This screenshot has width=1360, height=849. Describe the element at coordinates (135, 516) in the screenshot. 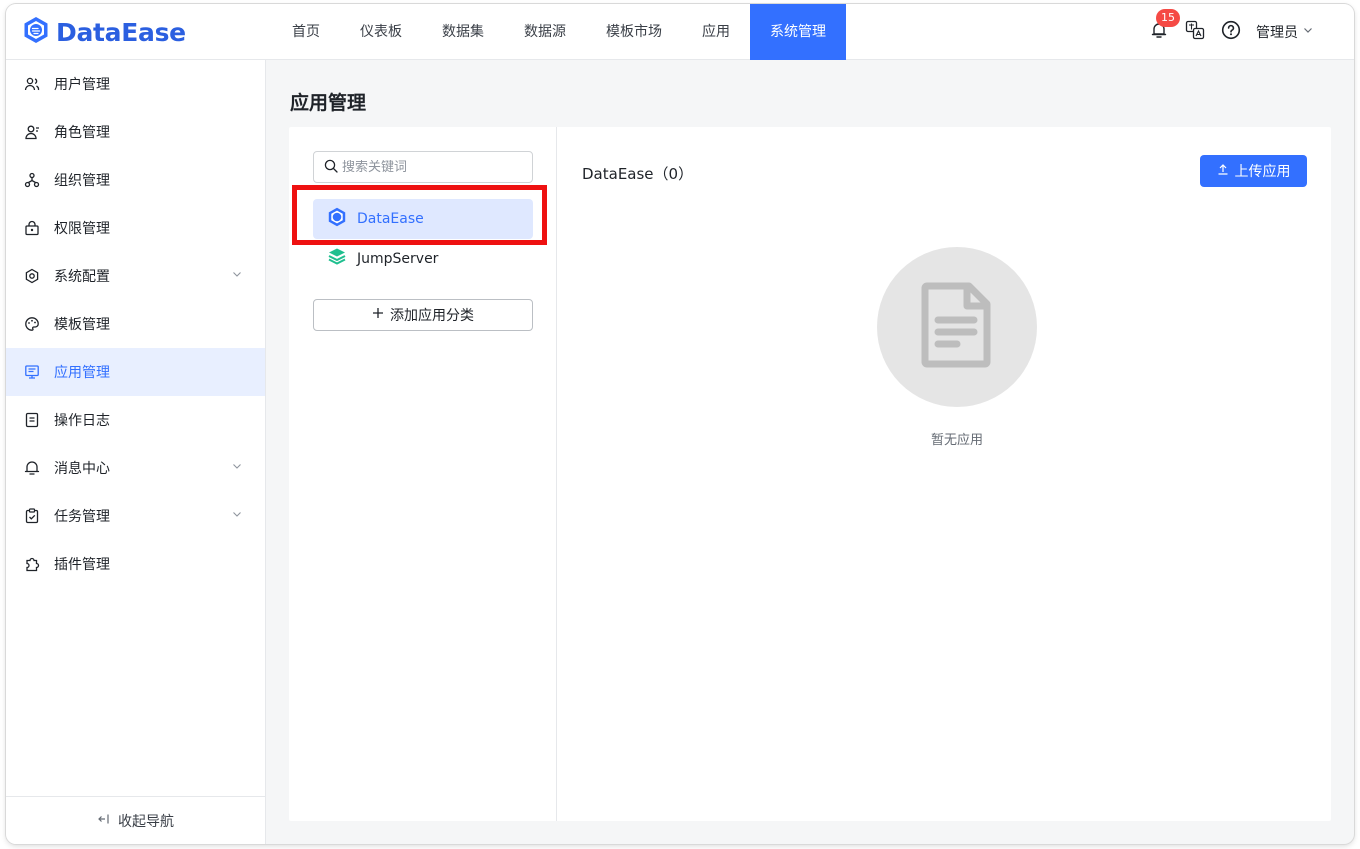

I see `sidebar-item-task-management: 任务管理` at that location.